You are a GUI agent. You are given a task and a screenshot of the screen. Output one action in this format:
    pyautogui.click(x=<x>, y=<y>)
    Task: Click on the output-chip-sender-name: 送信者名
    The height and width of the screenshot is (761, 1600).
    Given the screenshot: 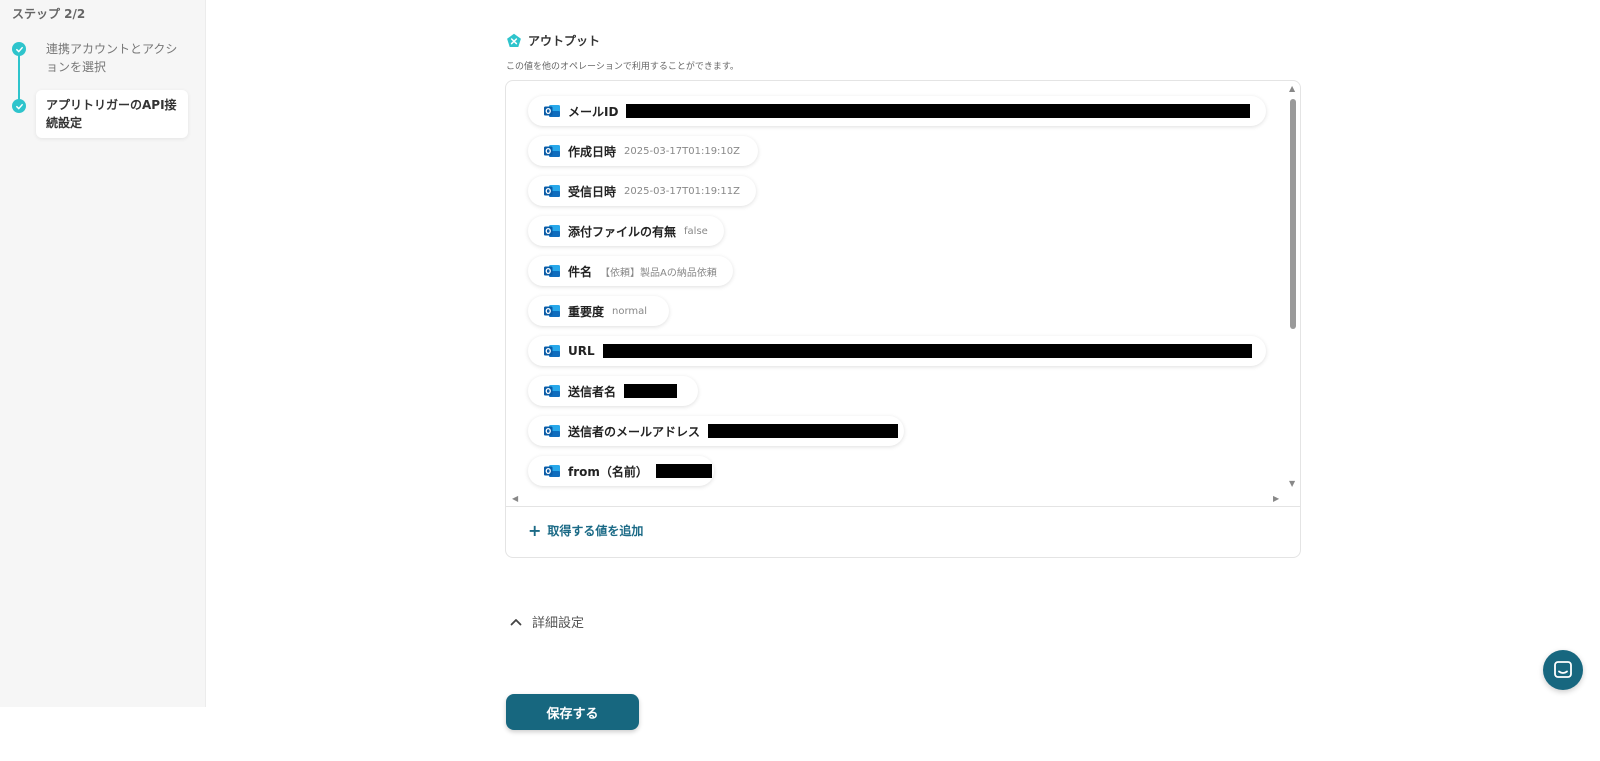 What is the action you would take?
    pyautogui.click(x=613, y=391)
    